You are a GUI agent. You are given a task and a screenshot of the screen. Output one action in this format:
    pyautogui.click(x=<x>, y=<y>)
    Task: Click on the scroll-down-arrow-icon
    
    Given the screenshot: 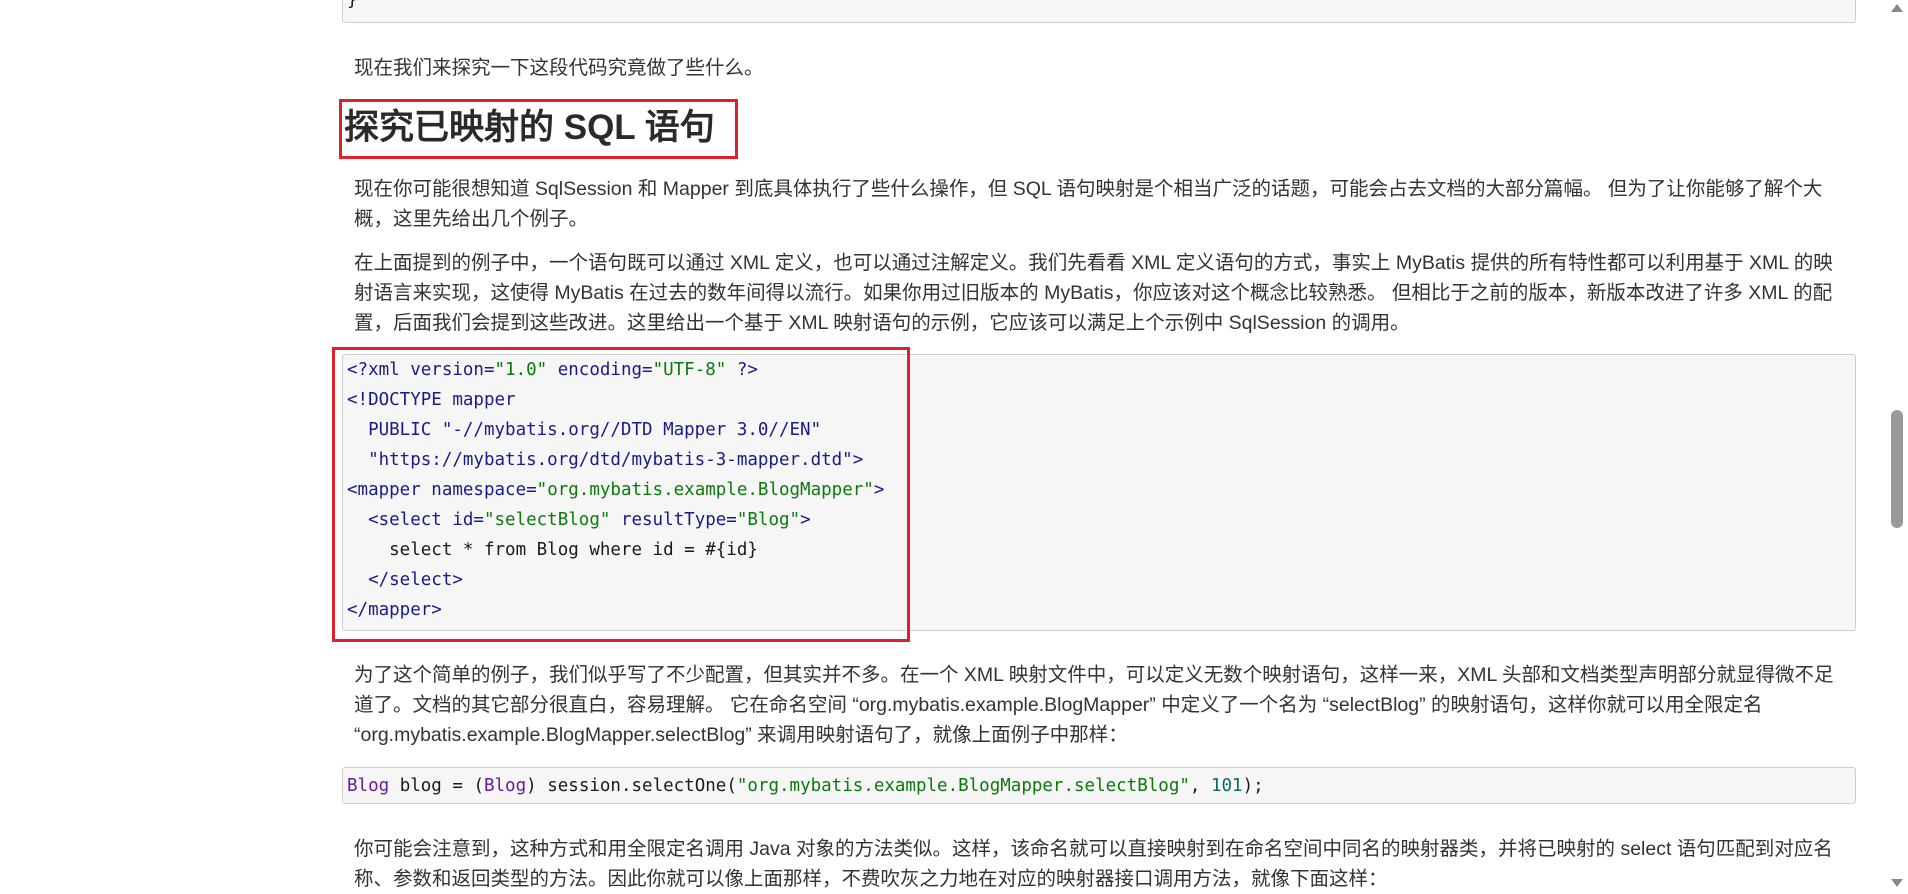 What is the action you would take?
    pyautogui.click(x=1897, y=883)
    